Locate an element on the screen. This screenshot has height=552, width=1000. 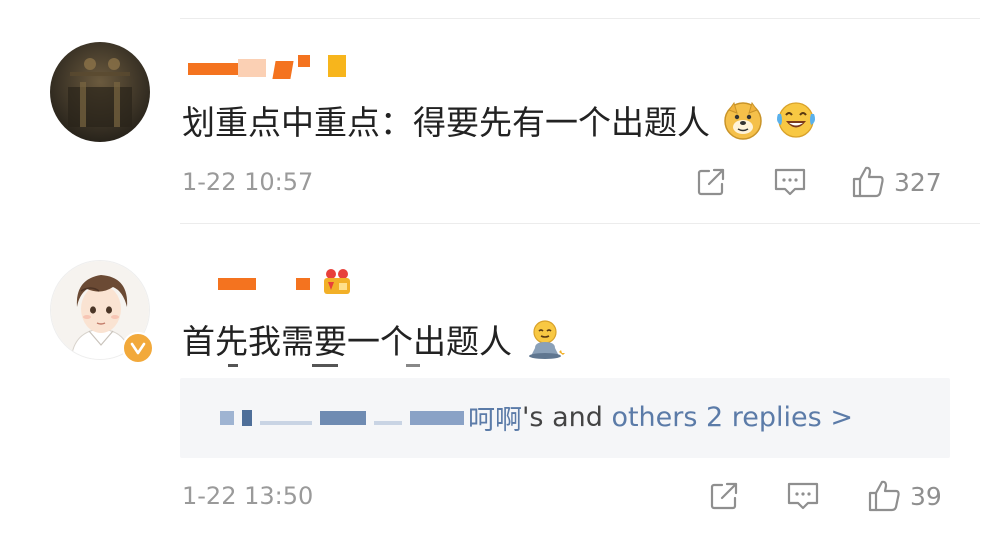
like-count: 39 is located at coordinates (926, 496).